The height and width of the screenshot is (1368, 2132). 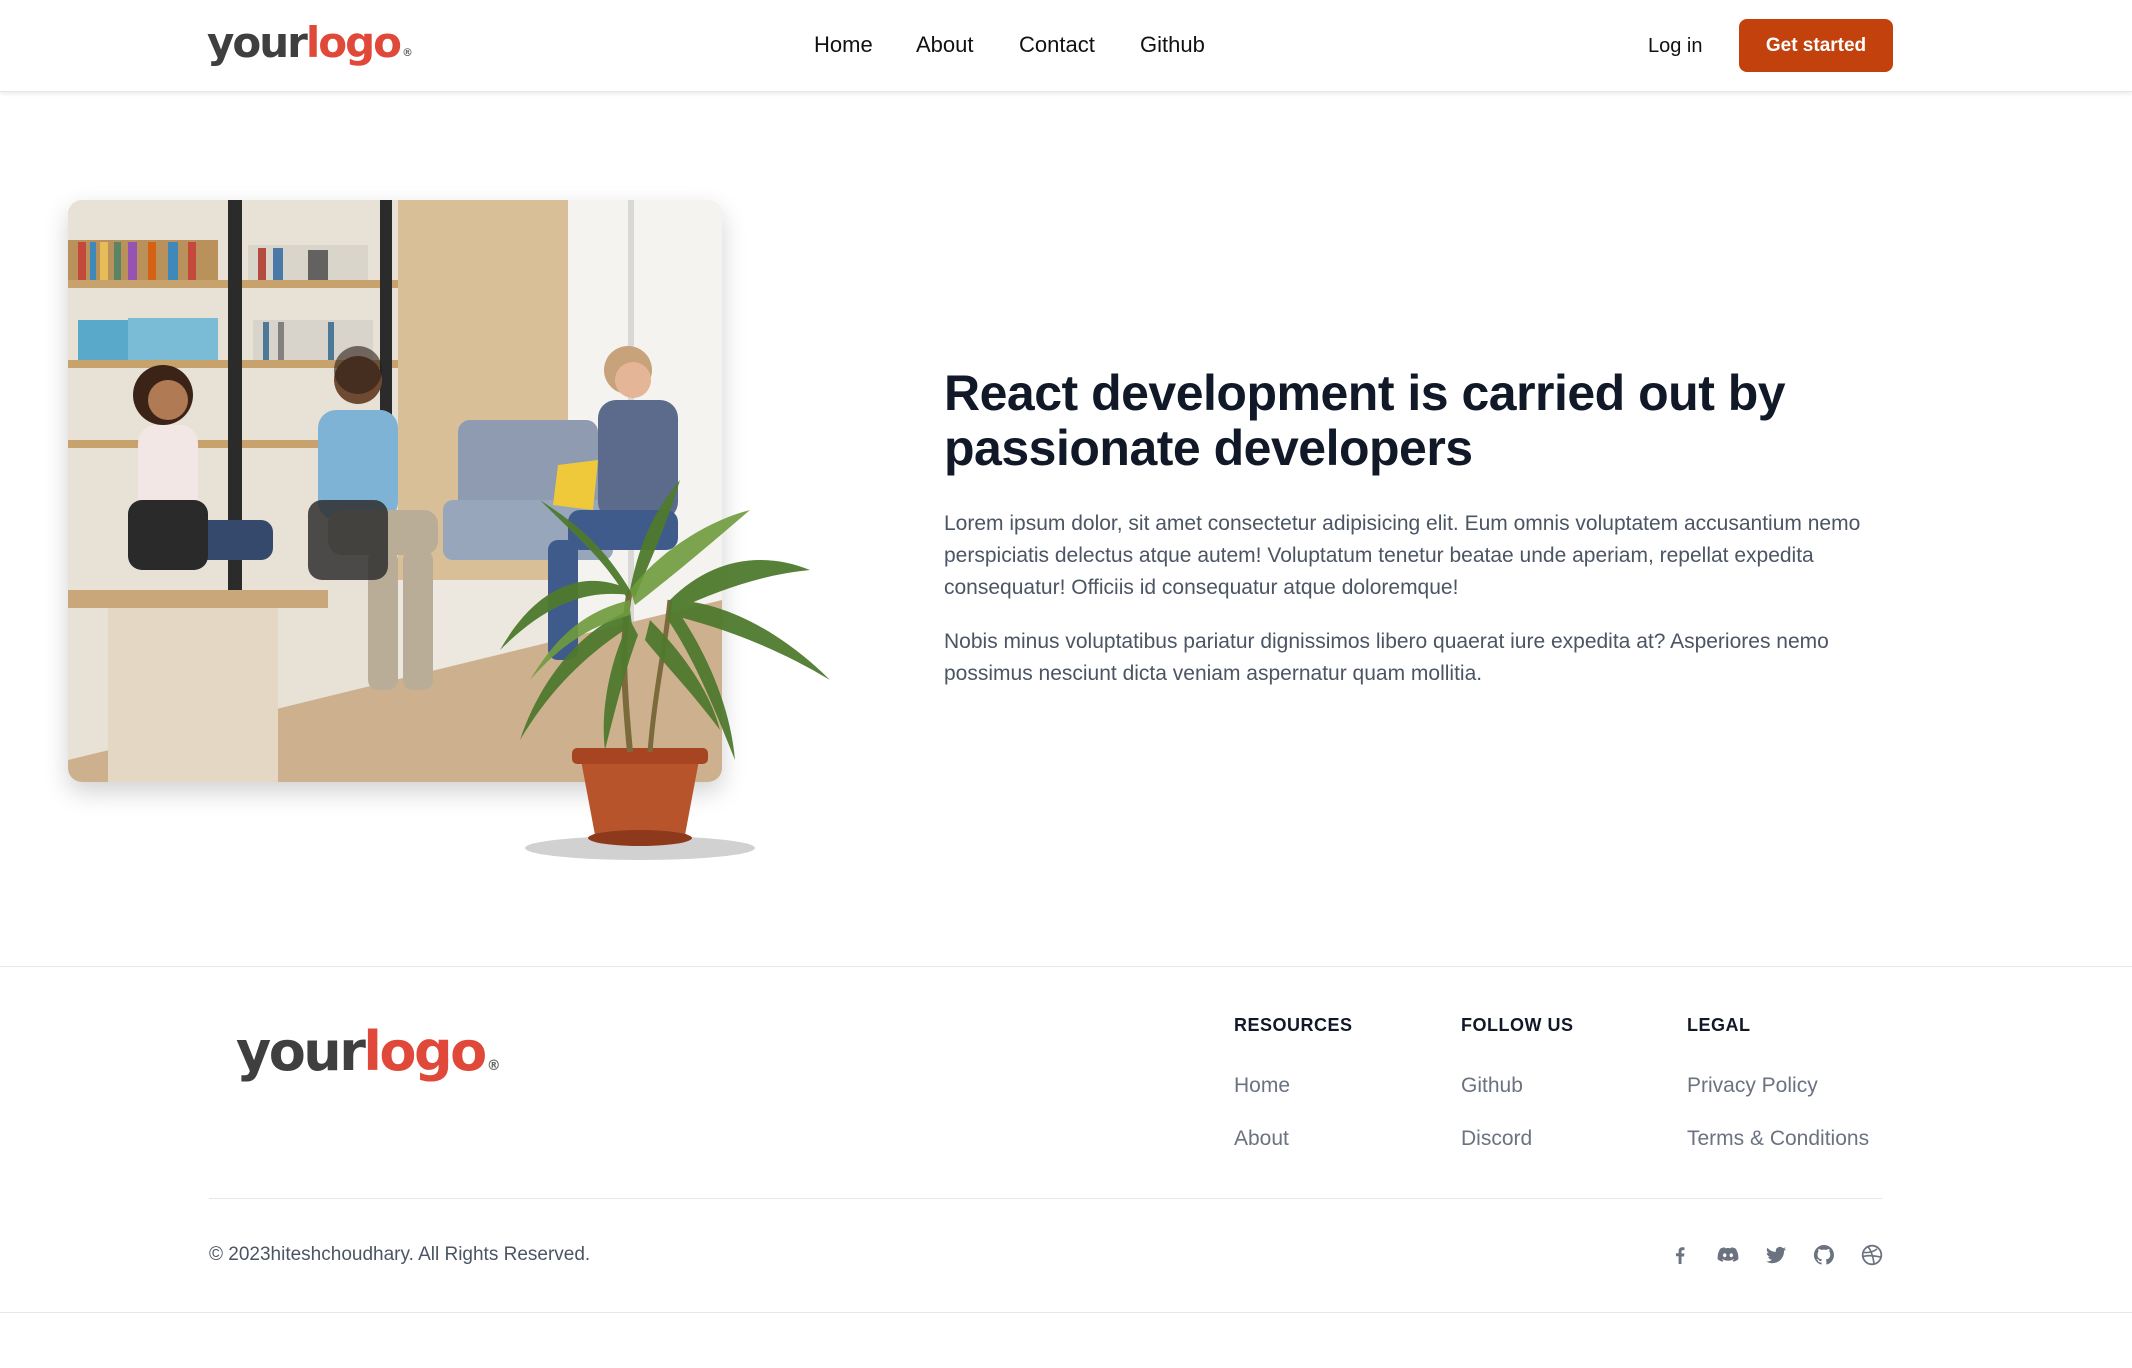 What do you see at coordinates (310, 48) in the screenshot?
I see `header-logo: your logo ®` at bounding box center [310, 48].